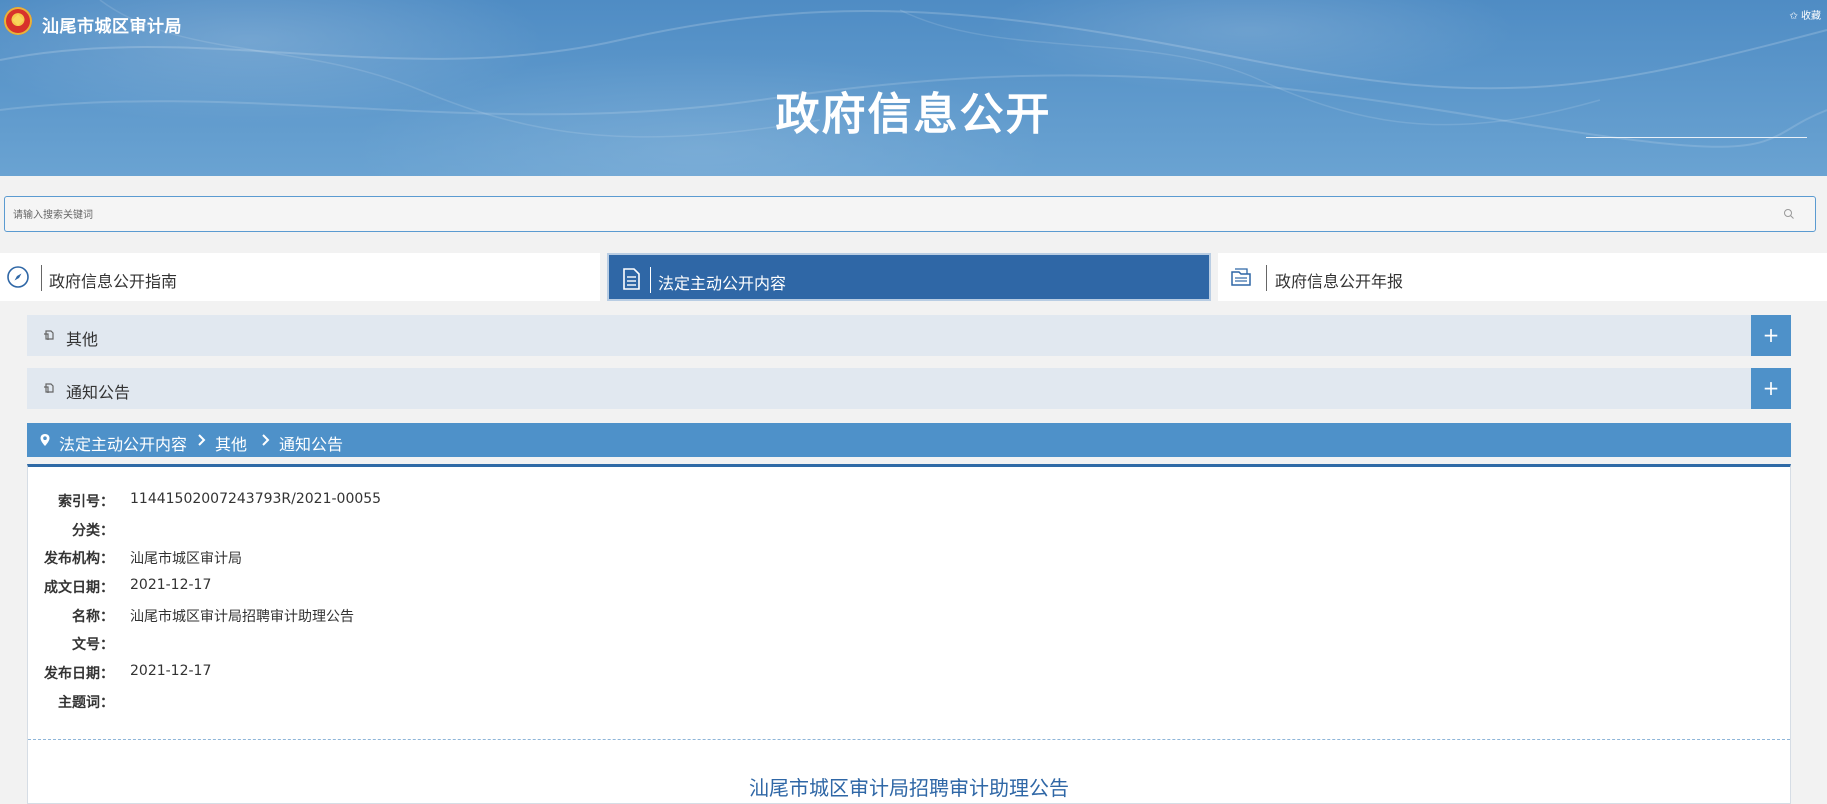 This screenshot has width=1827, height=804. What do you see at coordinates (79, 559) in the screenshot?
I see `meta-key: 发布机构：` at bounding box center [79, 559].